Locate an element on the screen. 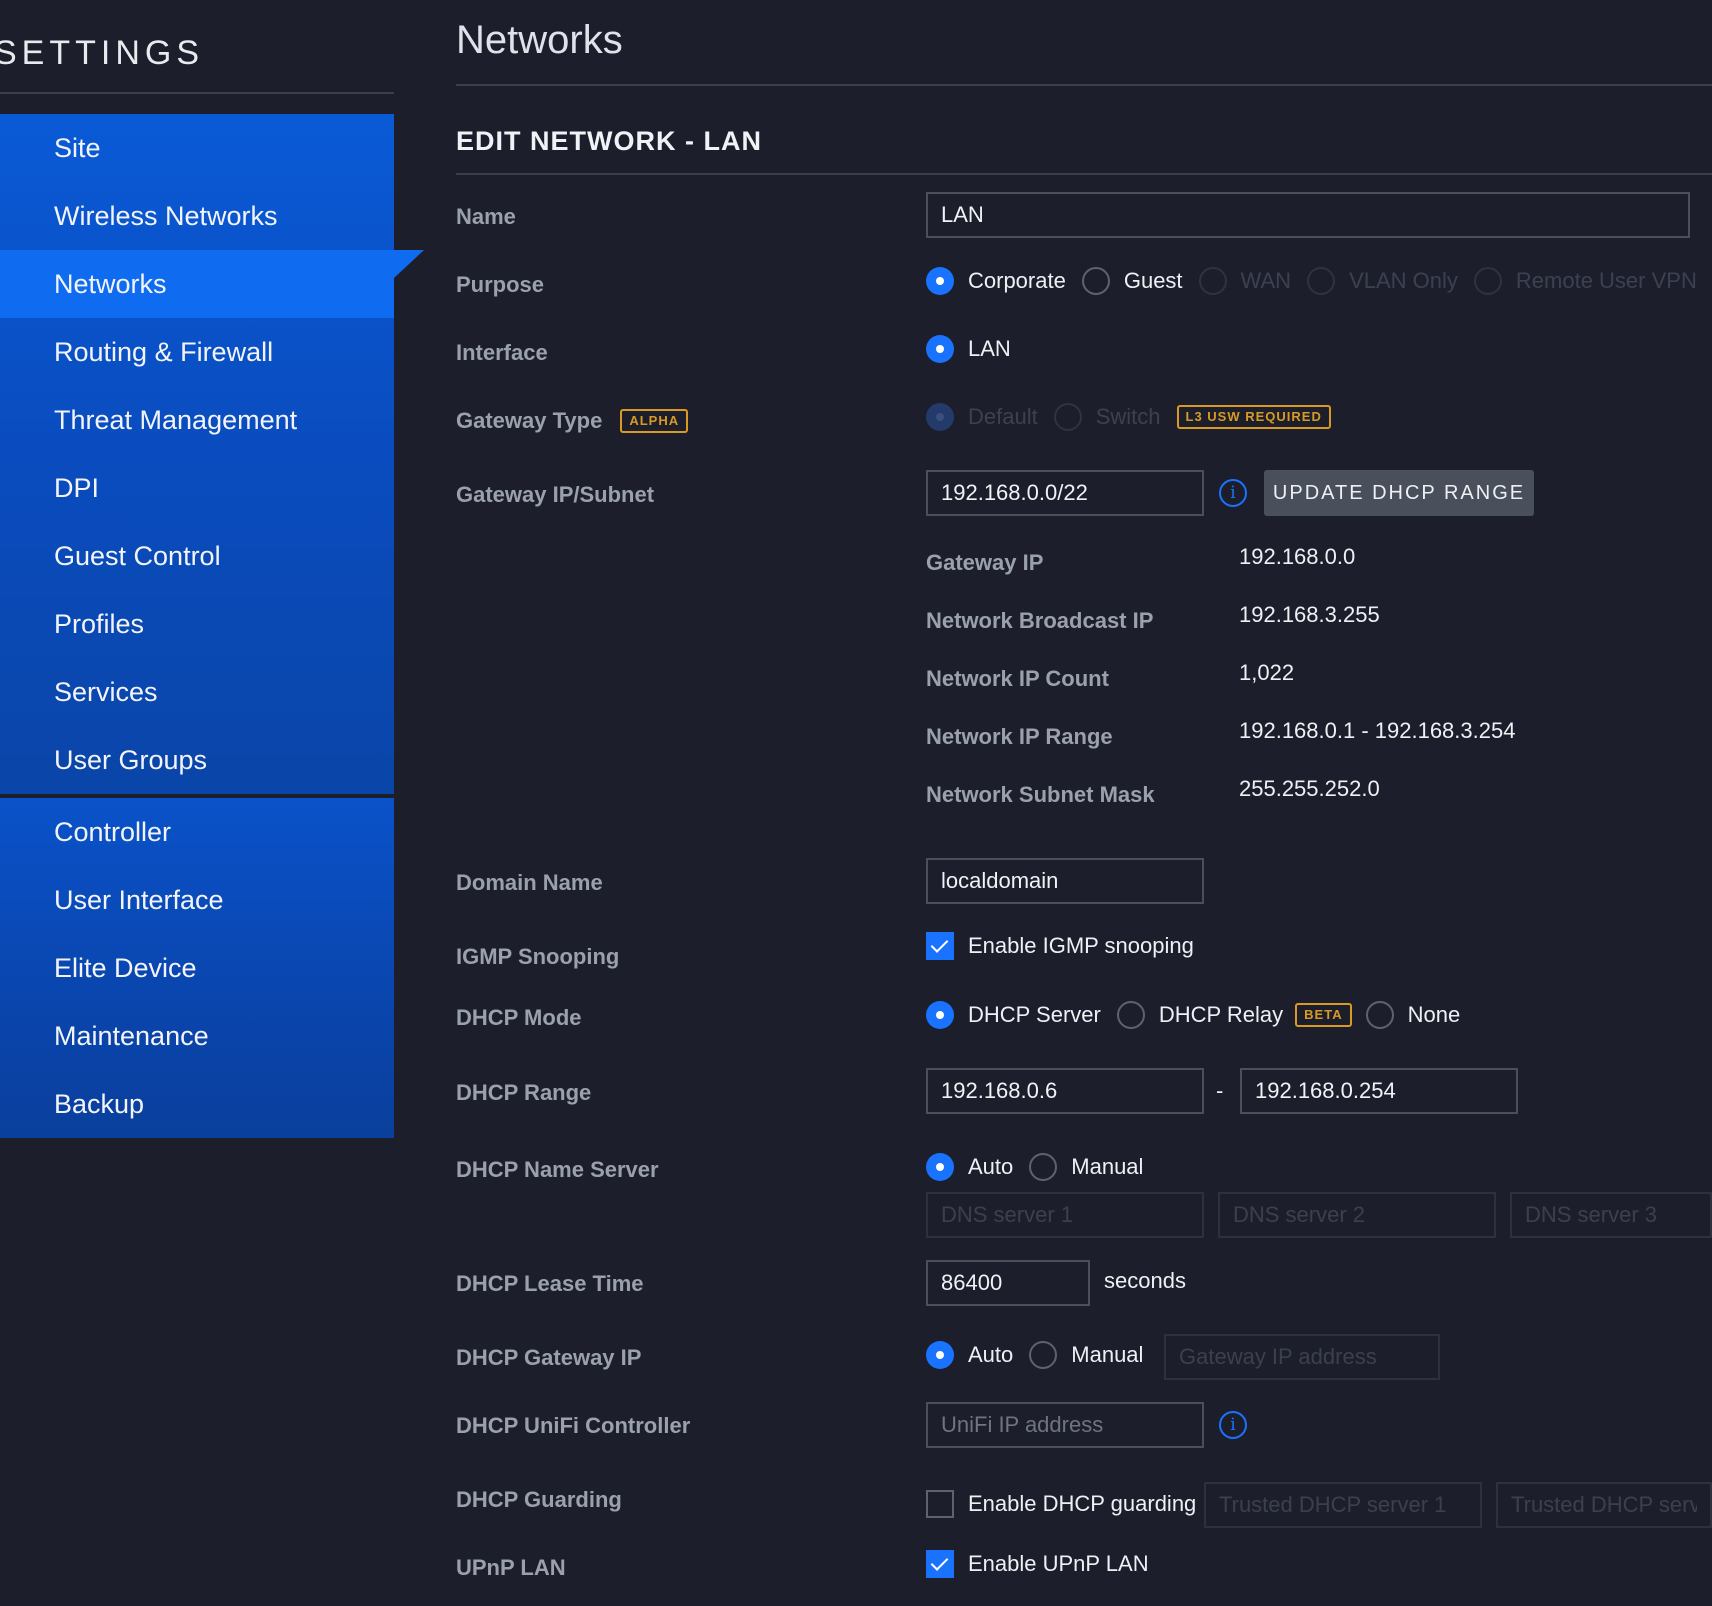  upnp-checkbox-row: Enable UPnP LAN is located at coordinates (1045, 1564).